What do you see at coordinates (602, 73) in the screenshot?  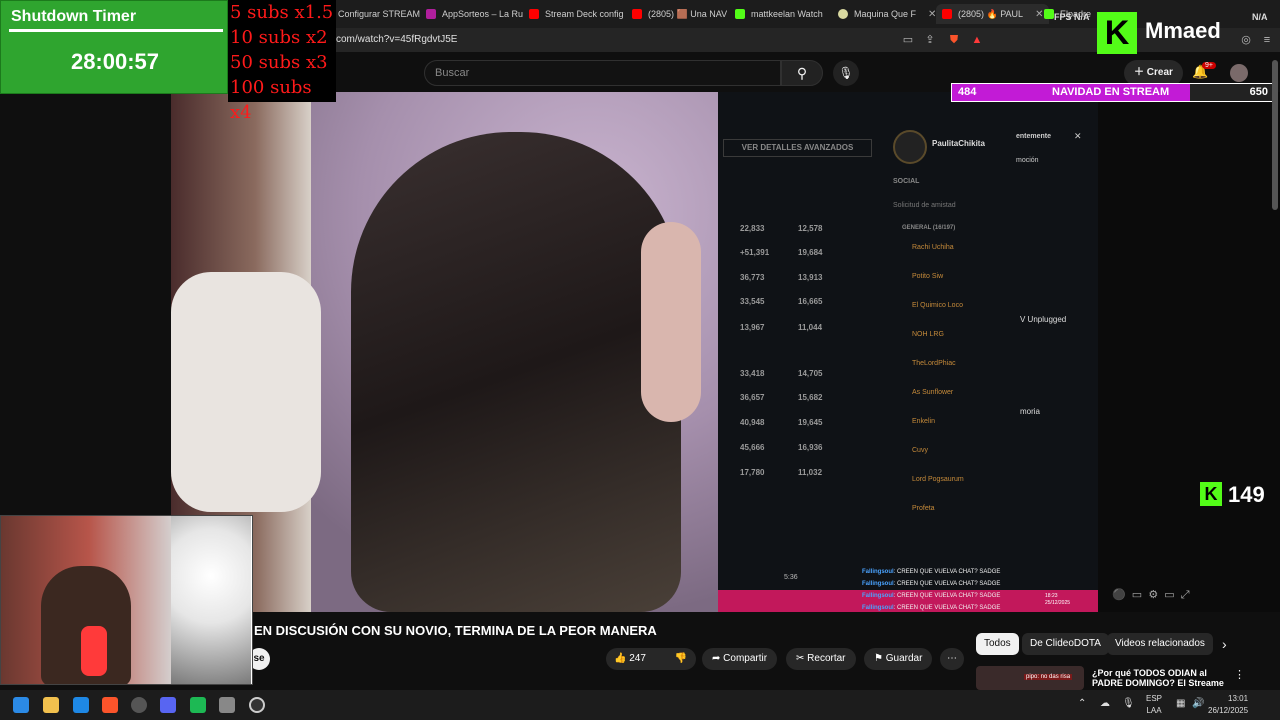 I see `search-input: Buscar` at bounding box center [602, 73].